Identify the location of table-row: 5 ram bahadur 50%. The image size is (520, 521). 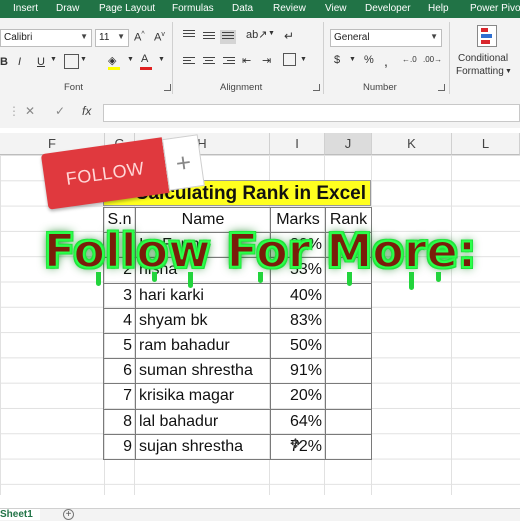
(237, 346).